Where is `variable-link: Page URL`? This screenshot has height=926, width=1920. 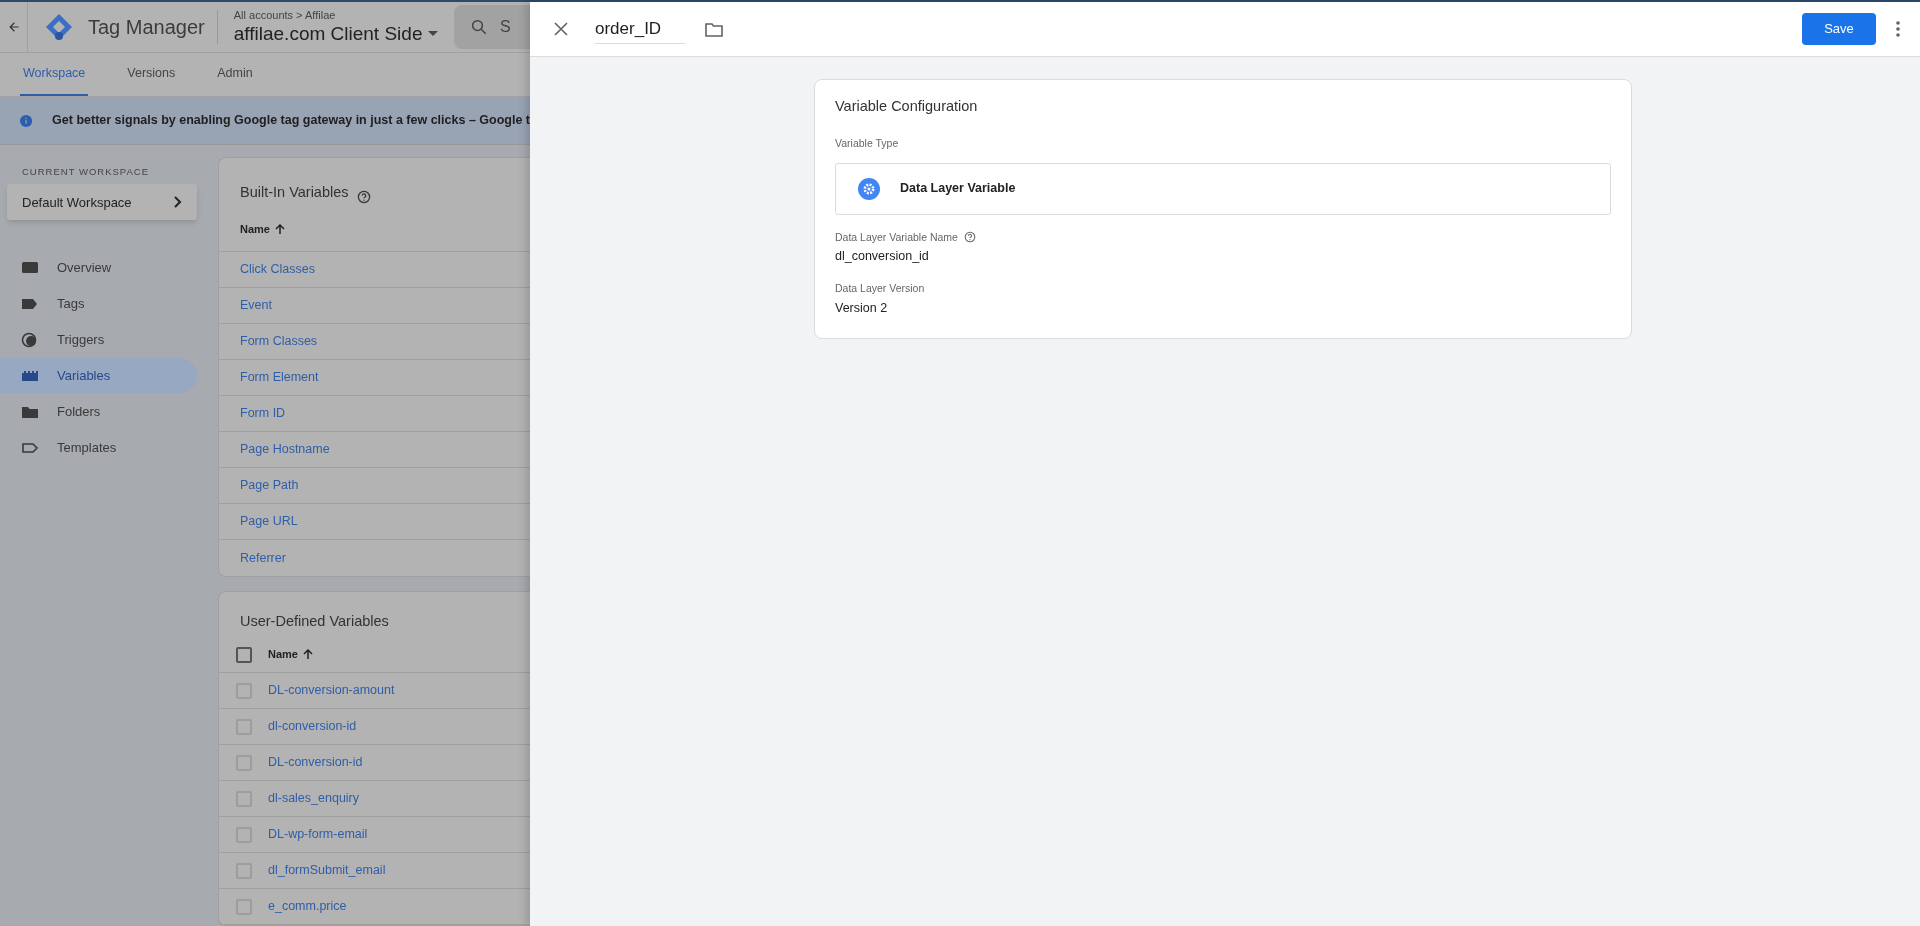 variable-link: Page URL is located at coordinates (269, 521).